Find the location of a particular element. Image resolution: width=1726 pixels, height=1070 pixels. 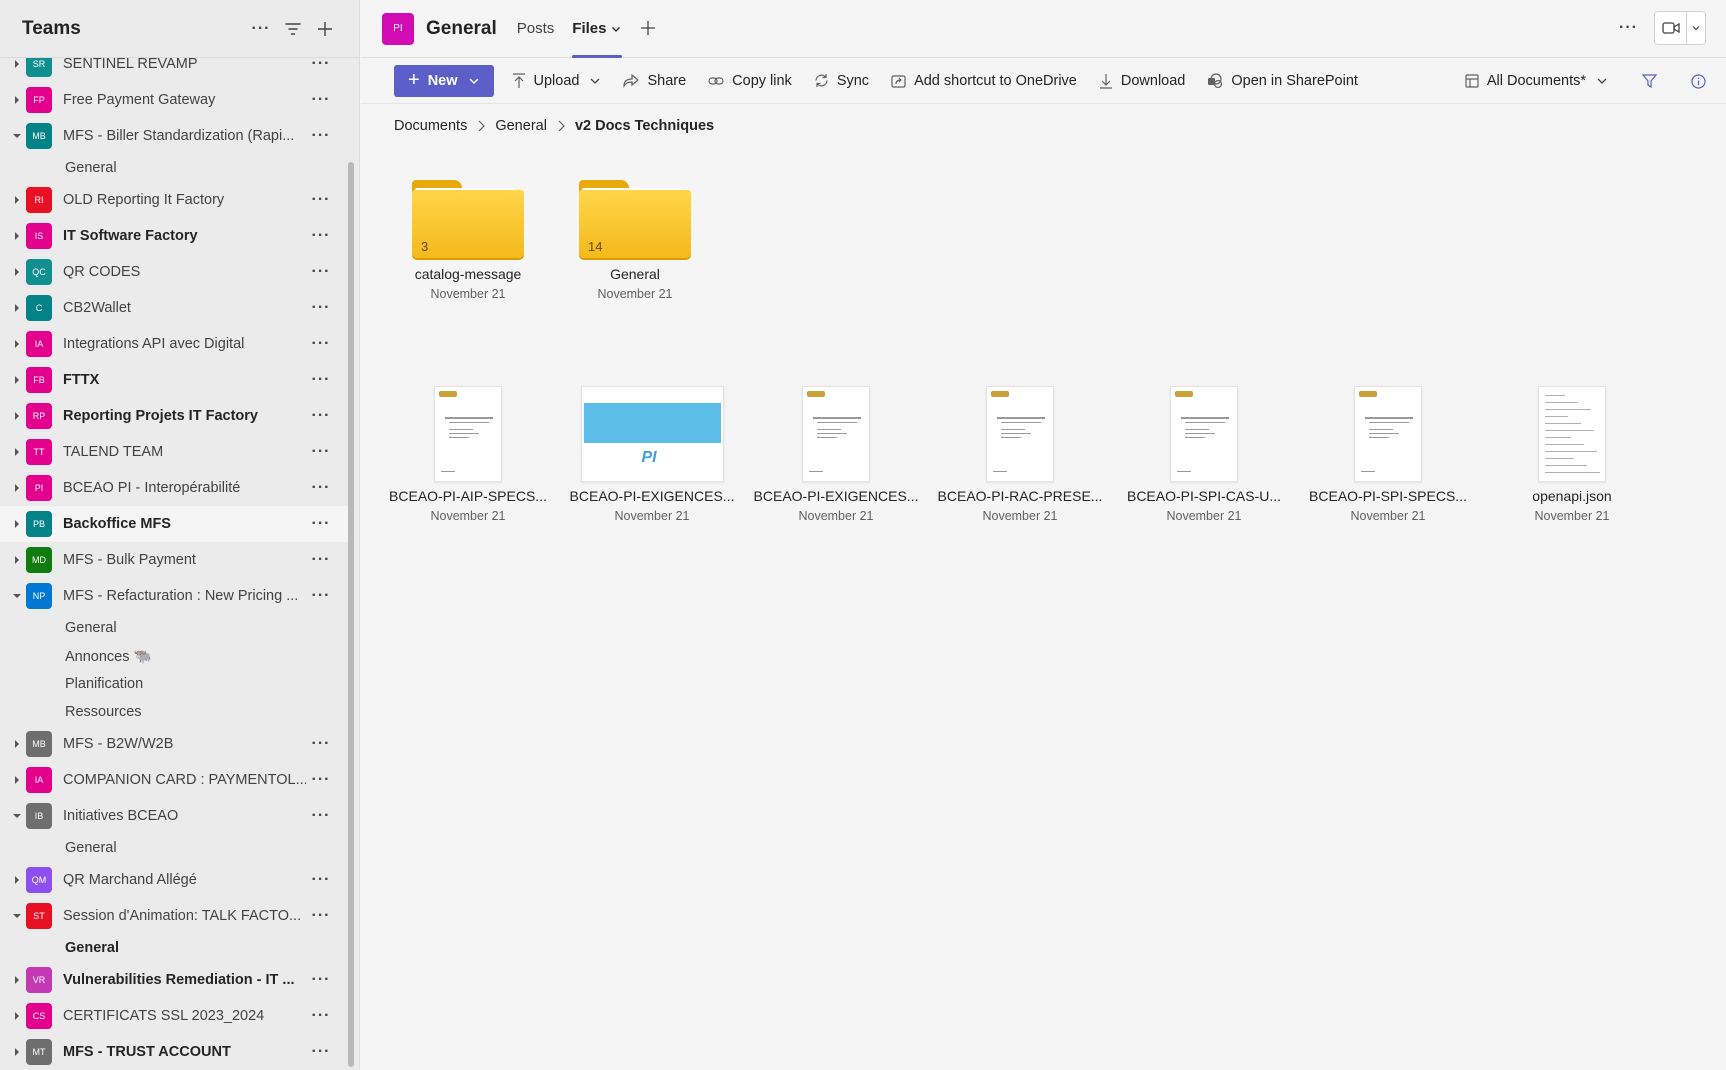

open-sharepoint-button: Open in SharePoint is located at coordinates (1282, 81).